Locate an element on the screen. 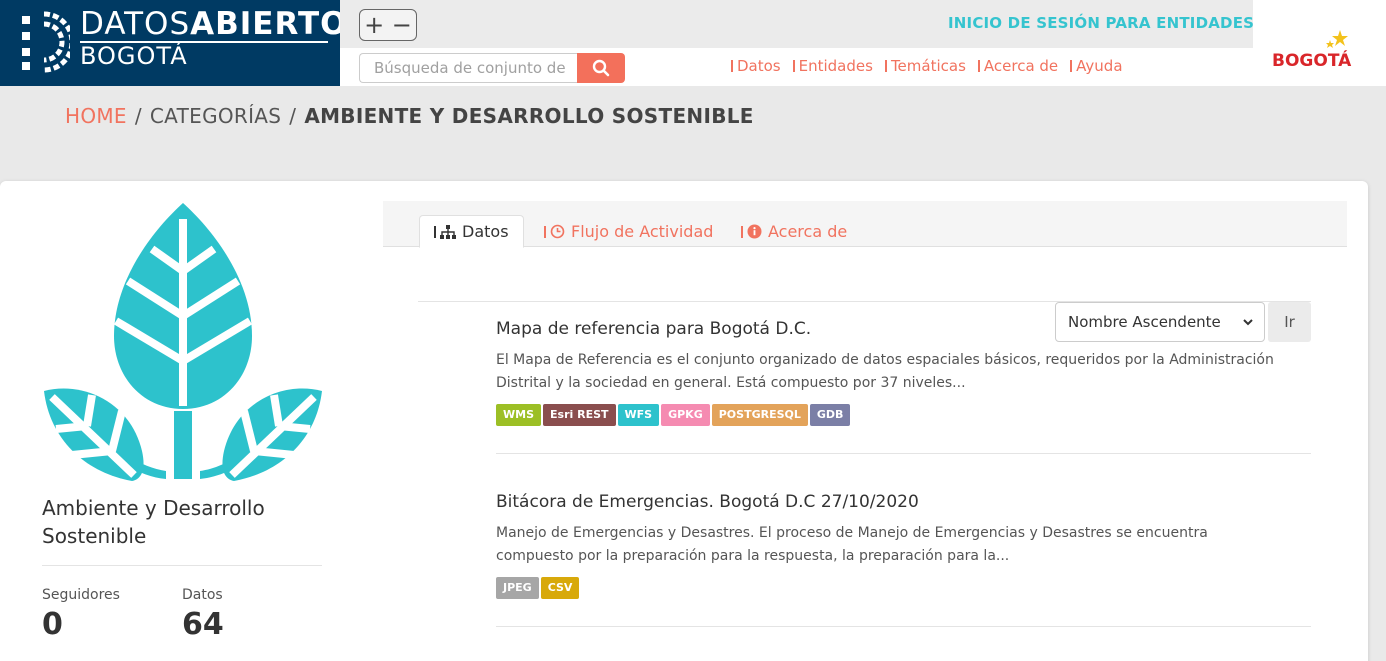 Image resolution: width=1386 pixels, height=661 pixels. sitemap-icon is located at coordinates (448, 231).